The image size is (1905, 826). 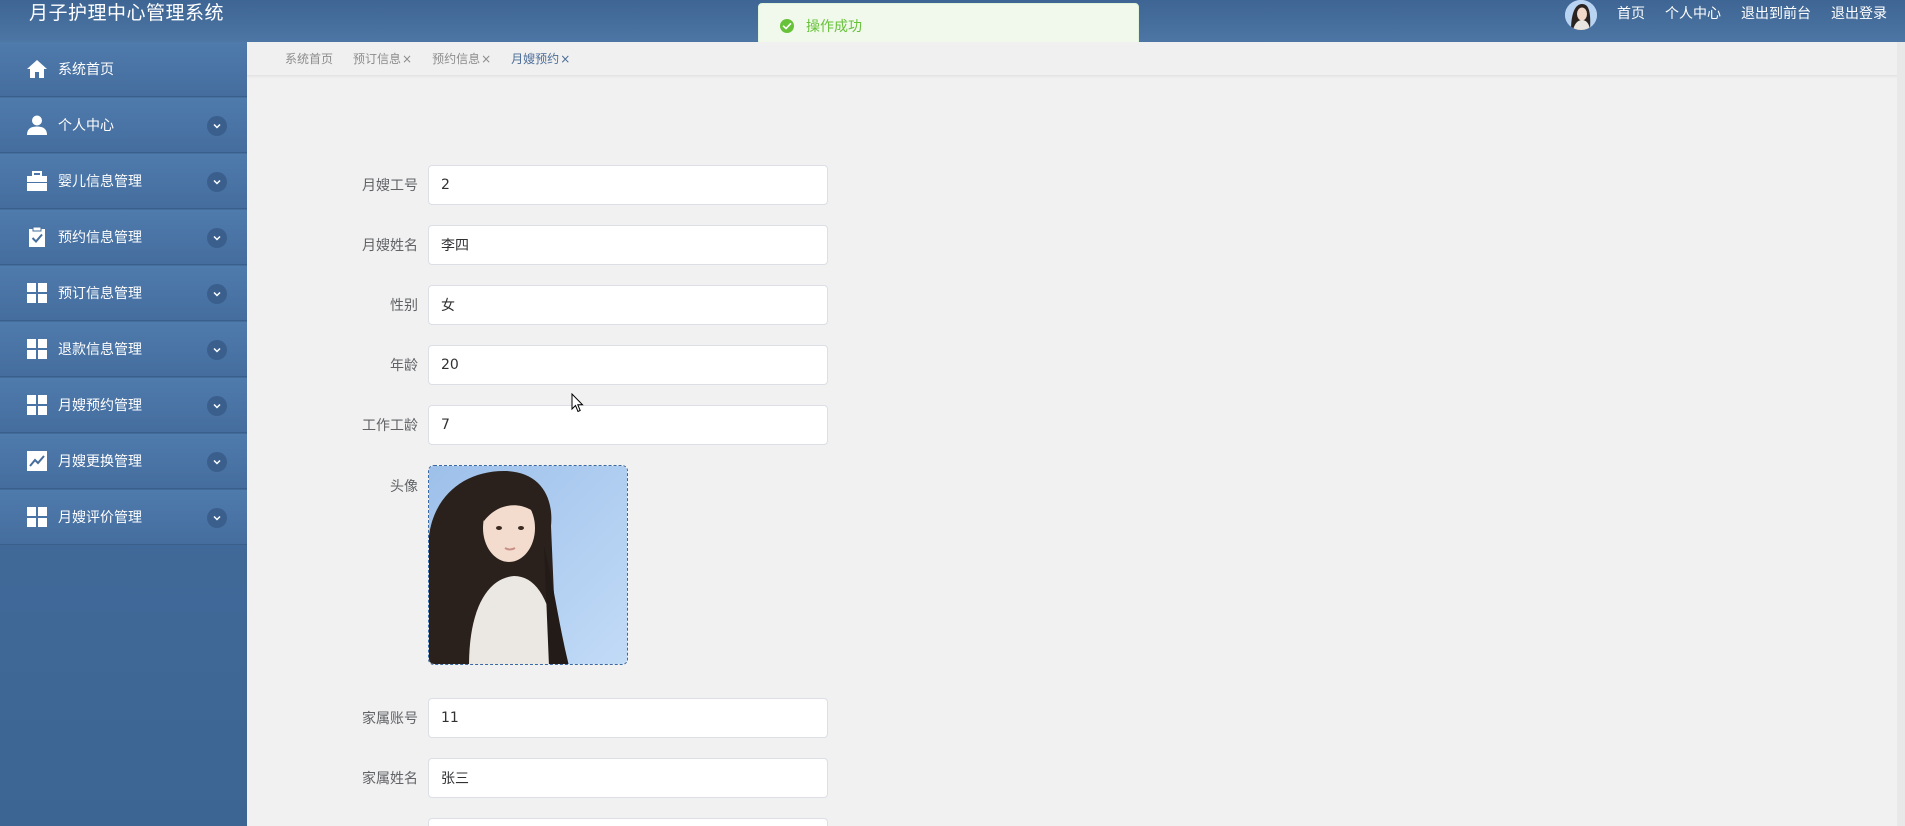 I want to click on tab-label: 预约信息, so click(x=456, y=59).